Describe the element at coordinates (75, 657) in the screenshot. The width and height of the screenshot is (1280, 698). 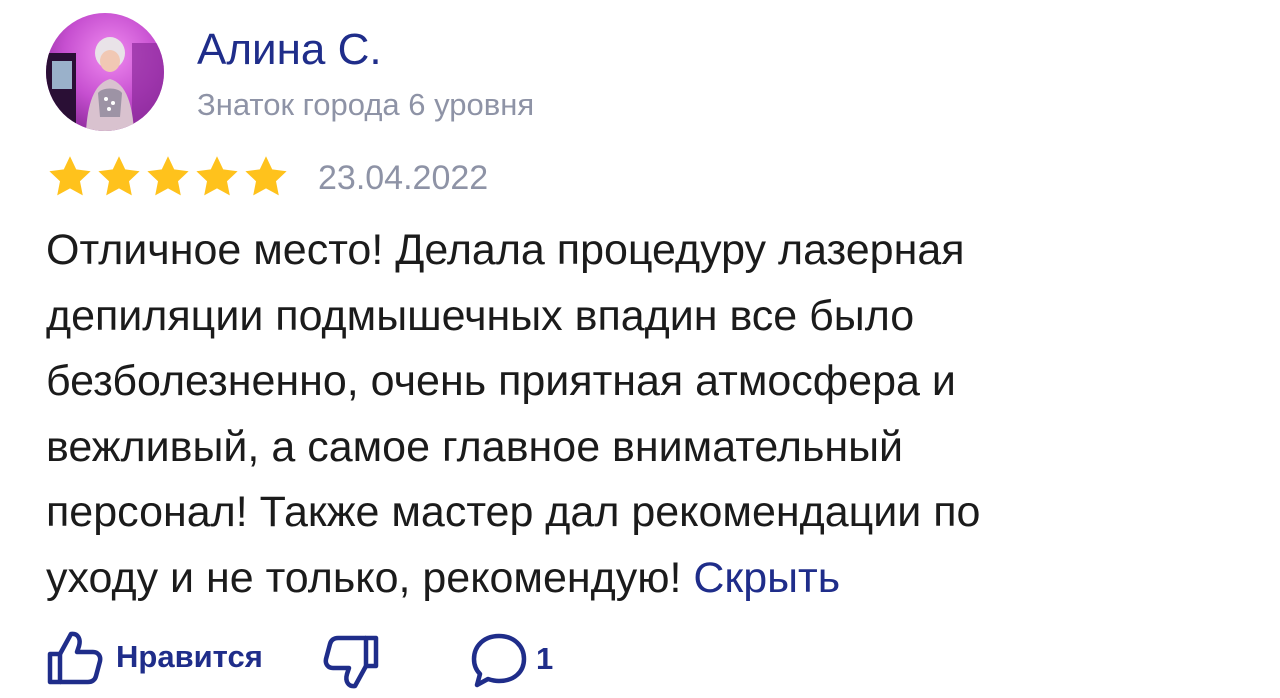
I see `thumbs-up-icon` at that location.